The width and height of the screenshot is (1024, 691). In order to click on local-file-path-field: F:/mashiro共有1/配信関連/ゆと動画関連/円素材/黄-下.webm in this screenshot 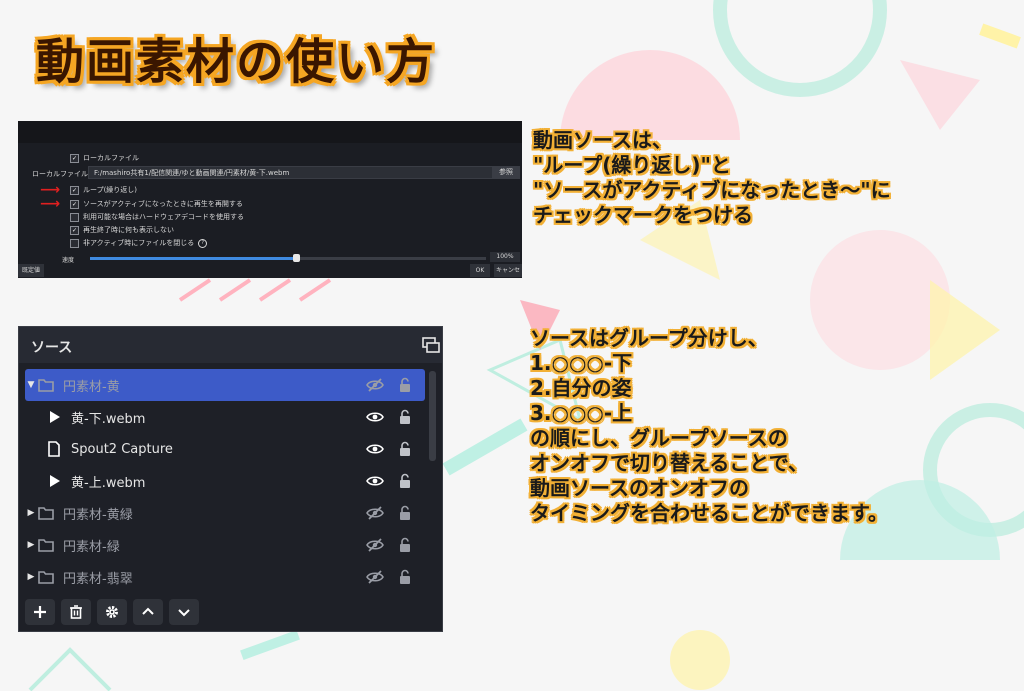, I will do `click(297, 172)`.